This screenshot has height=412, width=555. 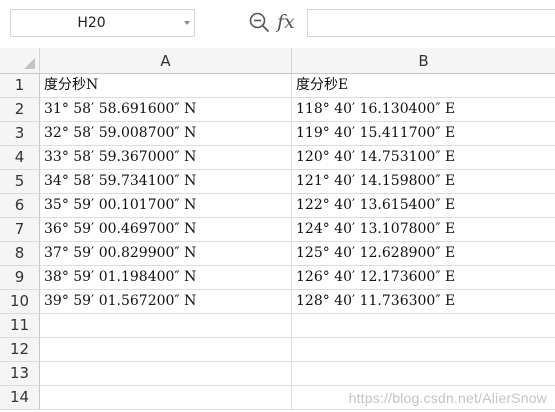 What do you see at coordinates (423, 110) in the screenshot?
I see `cell-b: 118° 40′ 16.130400″ E` at bounding box center [423, 110].